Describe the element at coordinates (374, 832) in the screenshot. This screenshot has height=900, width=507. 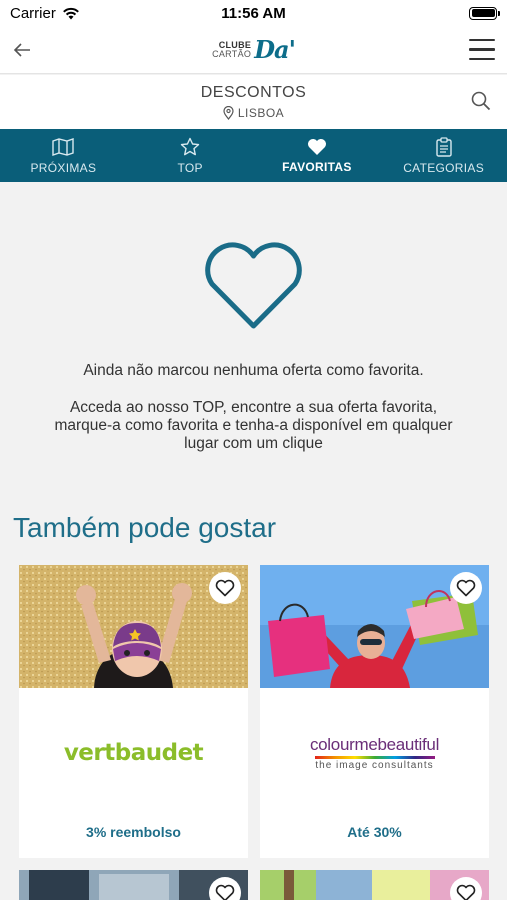
I see `offer-label: Até 30%` at that location.